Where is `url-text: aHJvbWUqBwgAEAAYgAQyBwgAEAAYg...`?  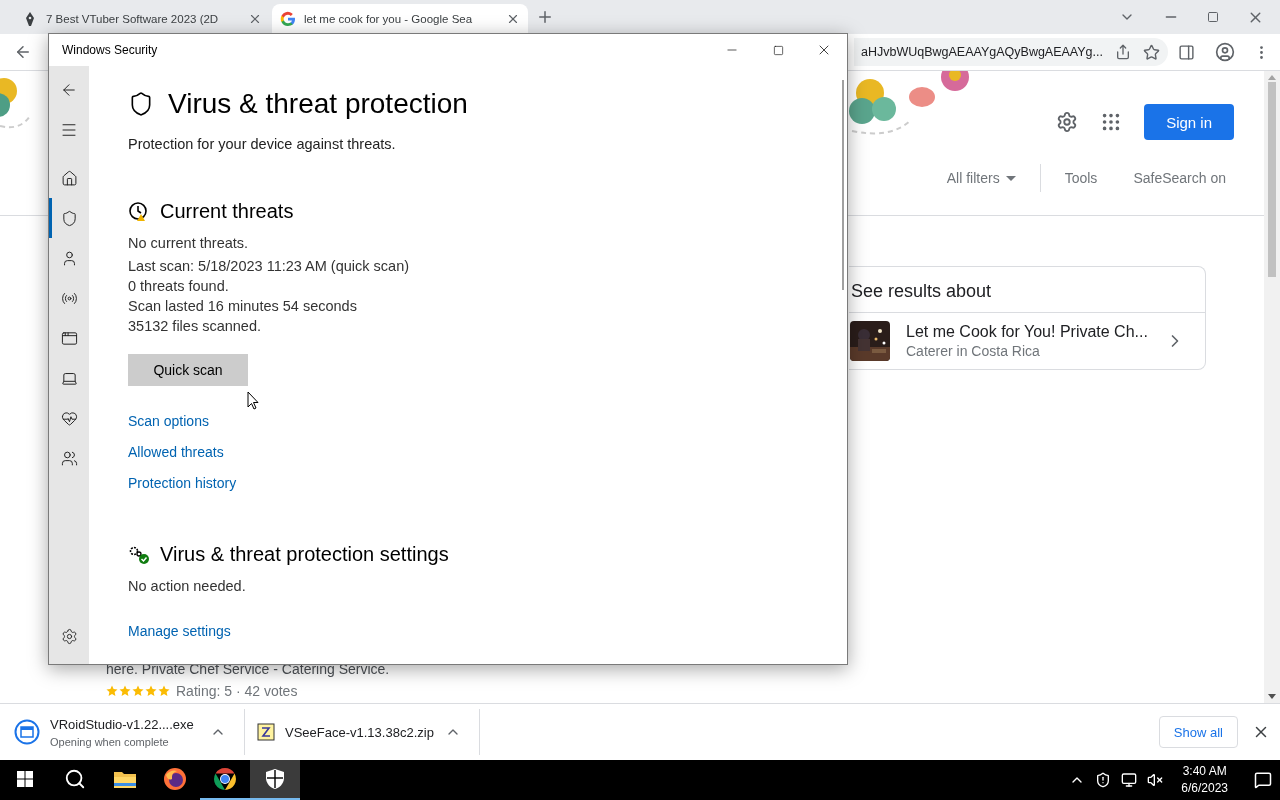 url-text: aHJvbWUqBwgAEAAYgAQyBwgAEAAYg... is located at coordinates (982, 52).